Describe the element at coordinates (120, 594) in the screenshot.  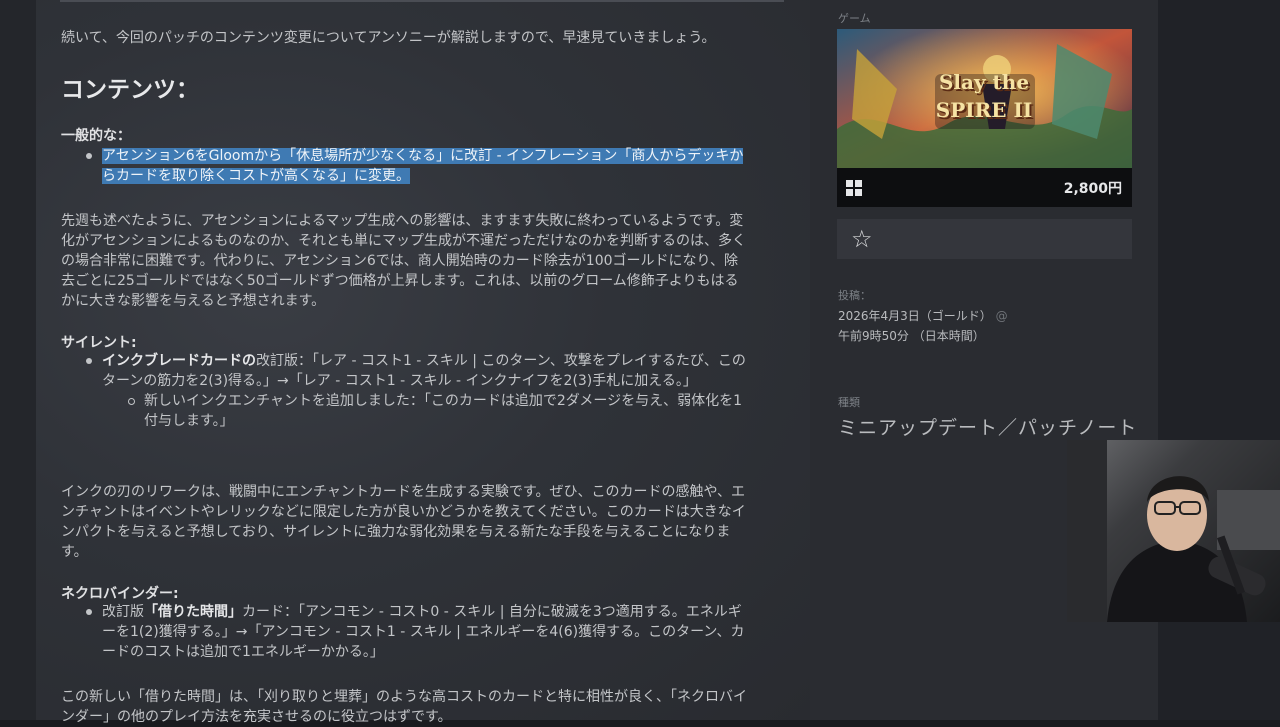
I see `section-title-necrobinder: ネクロバインダー:` at that location.